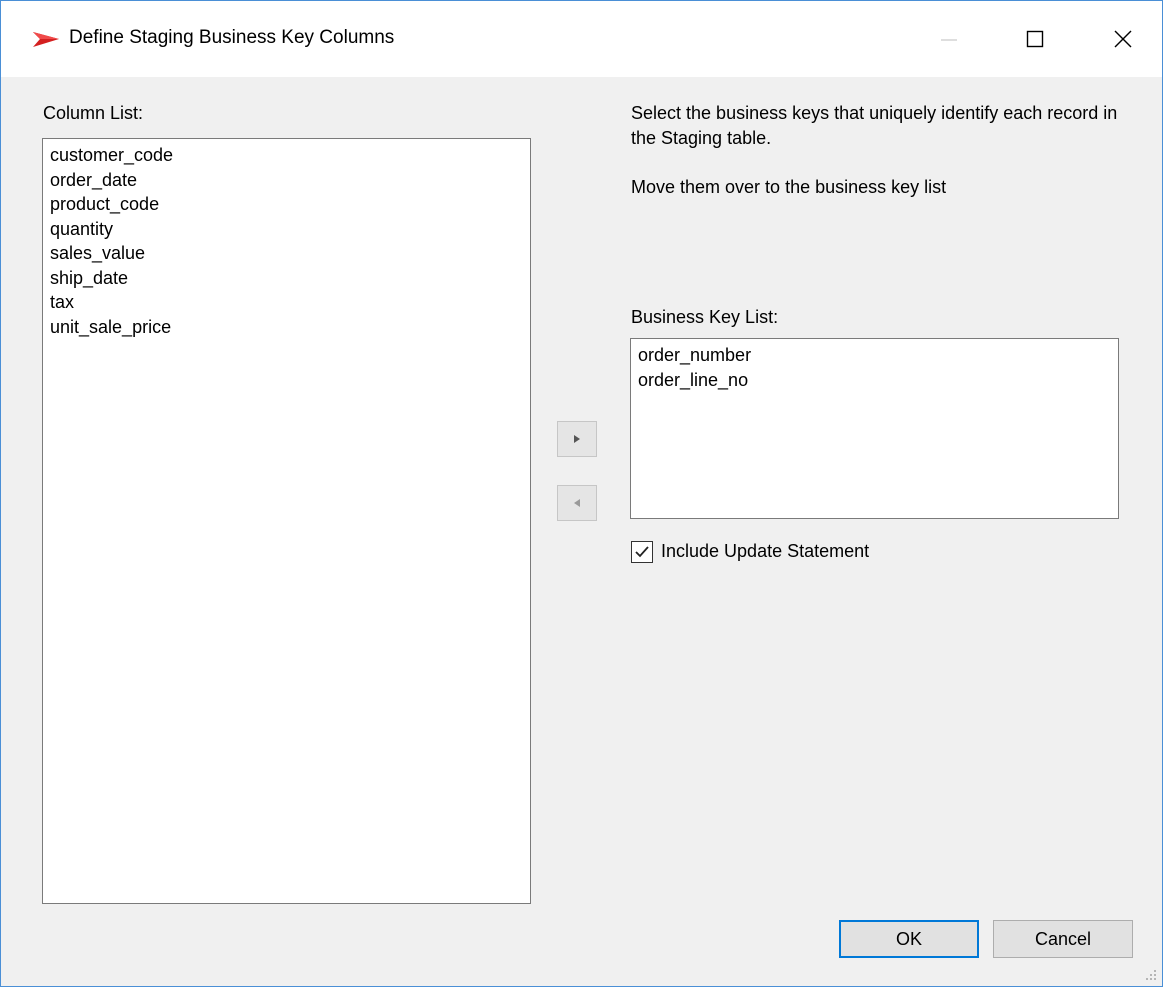 This screenshot has height=987, width=1163. Describe the element at coordinates (290, 155) in the screenshot. I see `column-list-item: customer_code` at that location.